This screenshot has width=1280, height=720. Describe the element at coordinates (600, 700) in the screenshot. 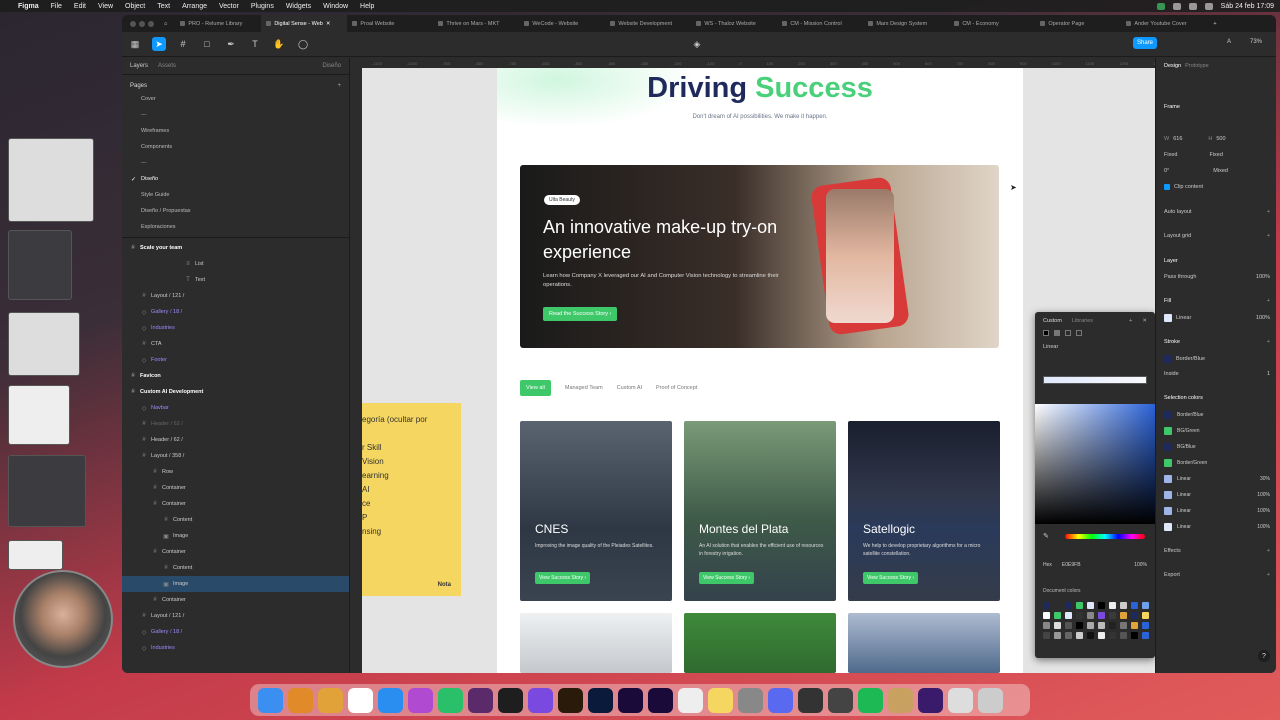

I see `photoshop-icon` at that location.